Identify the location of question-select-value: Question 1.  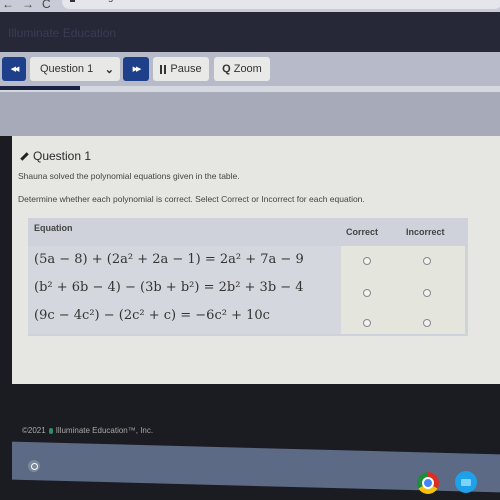
(67, 69).